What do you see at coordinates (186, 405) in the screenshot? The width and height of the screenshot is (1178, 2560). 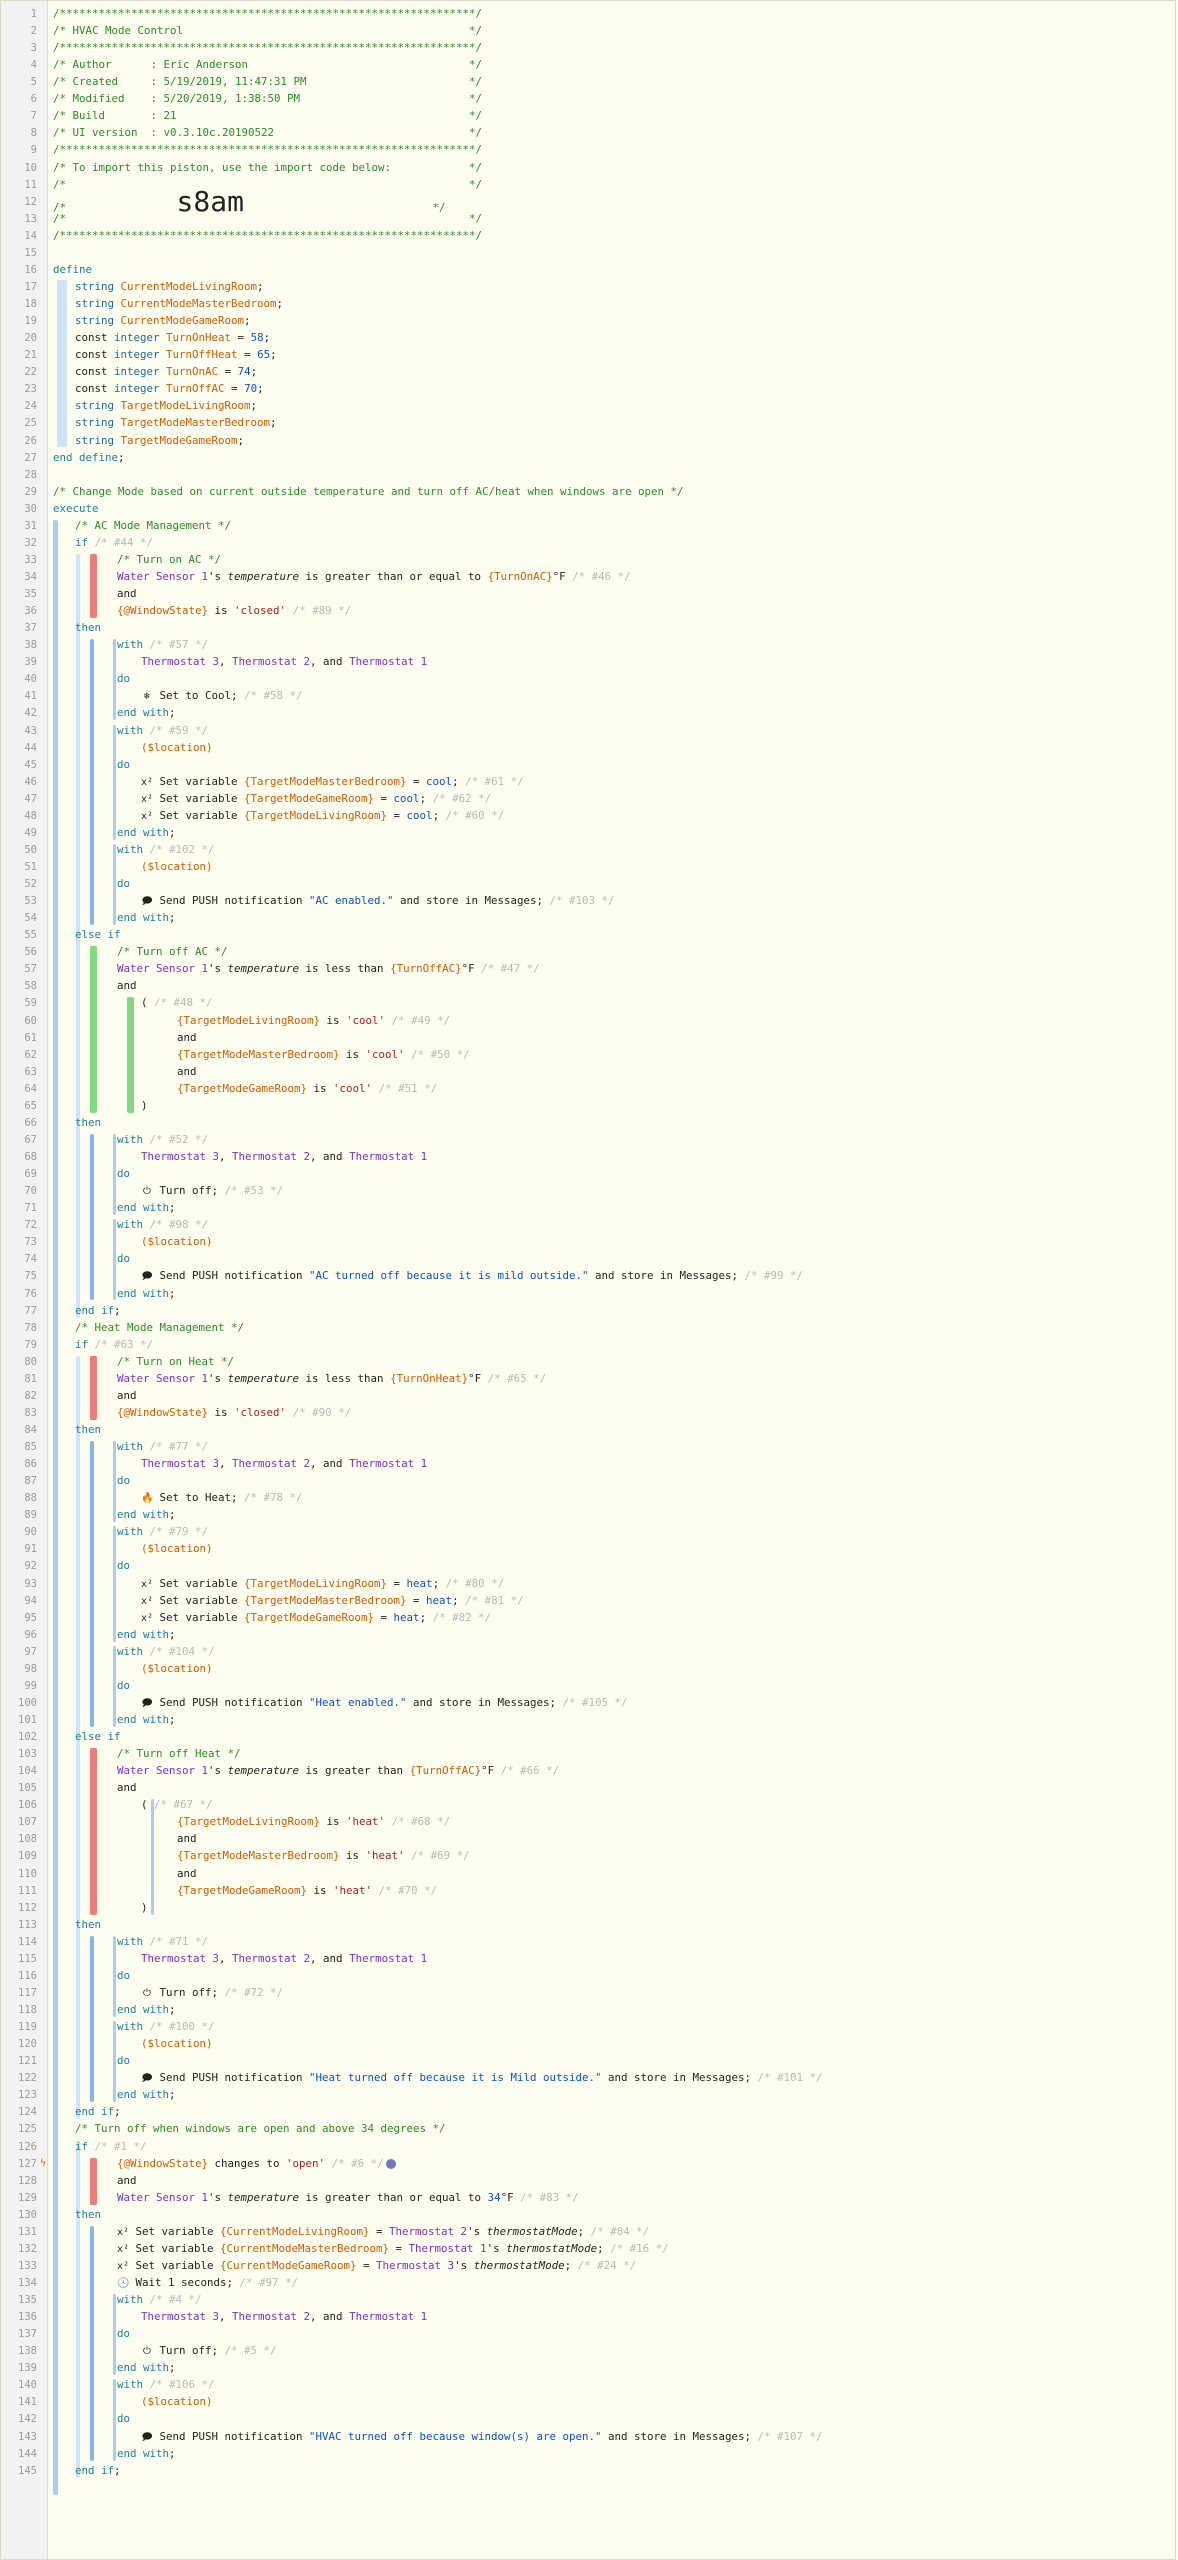 I see `variable: TargetModeLivingRoom` at bounding box center [186, 405].